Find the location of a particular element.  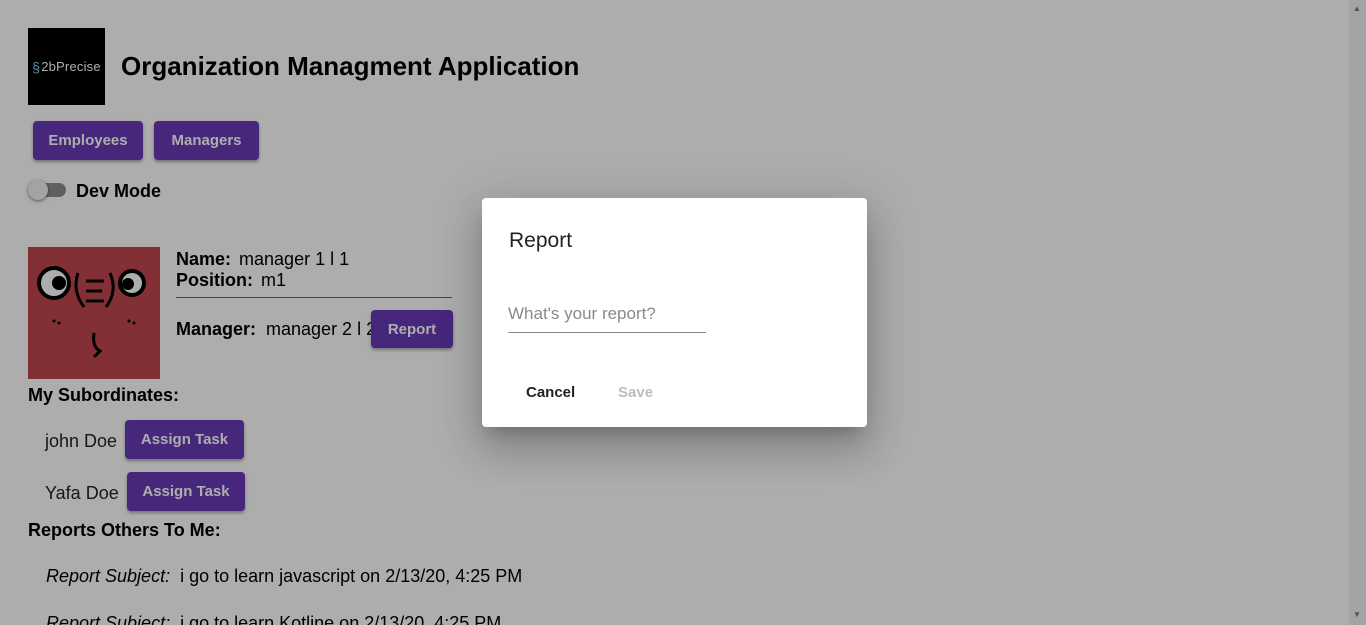

report-dialog: Report Cancel Save is located at coordinates (674, 312).